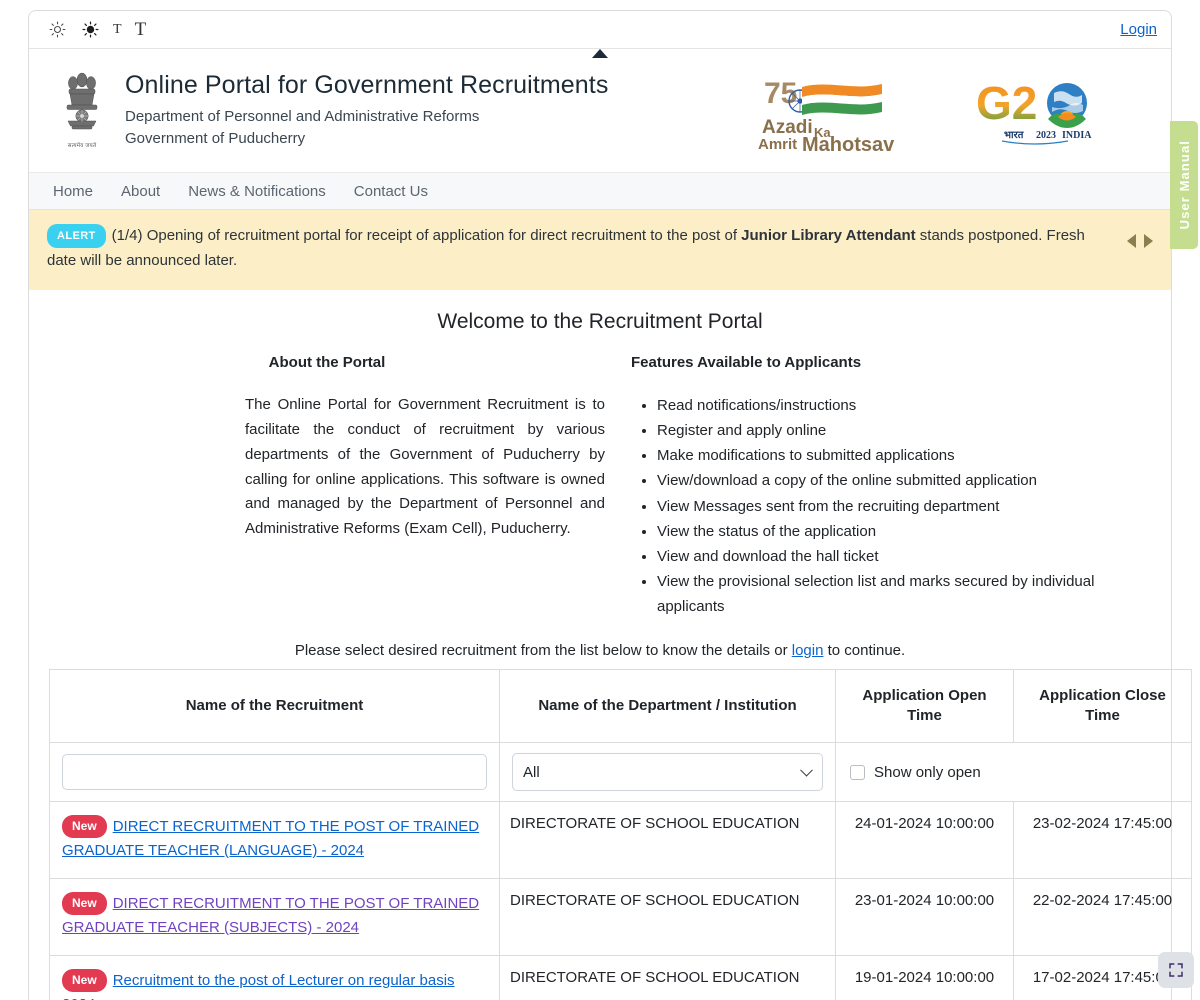 This screenshot has height=1000, width=1200. I want to click on cell-close-time: 22-02-2024 17:45:00, so click(1102, 917).